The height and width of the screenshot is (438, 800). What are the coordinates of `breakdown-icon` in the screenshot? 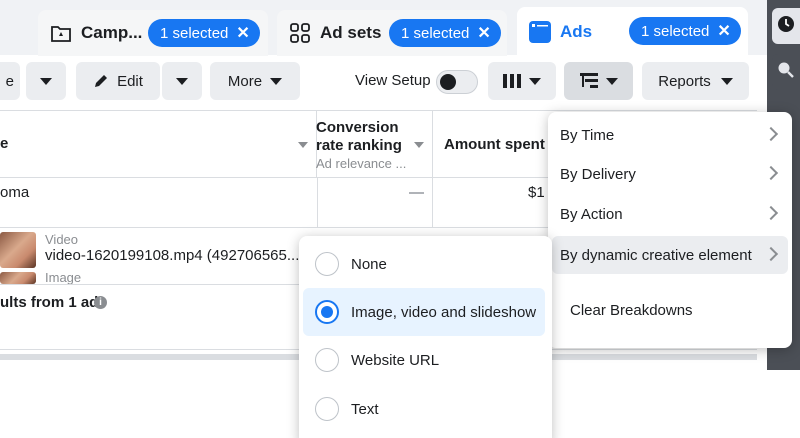 It's located at (588, 81).